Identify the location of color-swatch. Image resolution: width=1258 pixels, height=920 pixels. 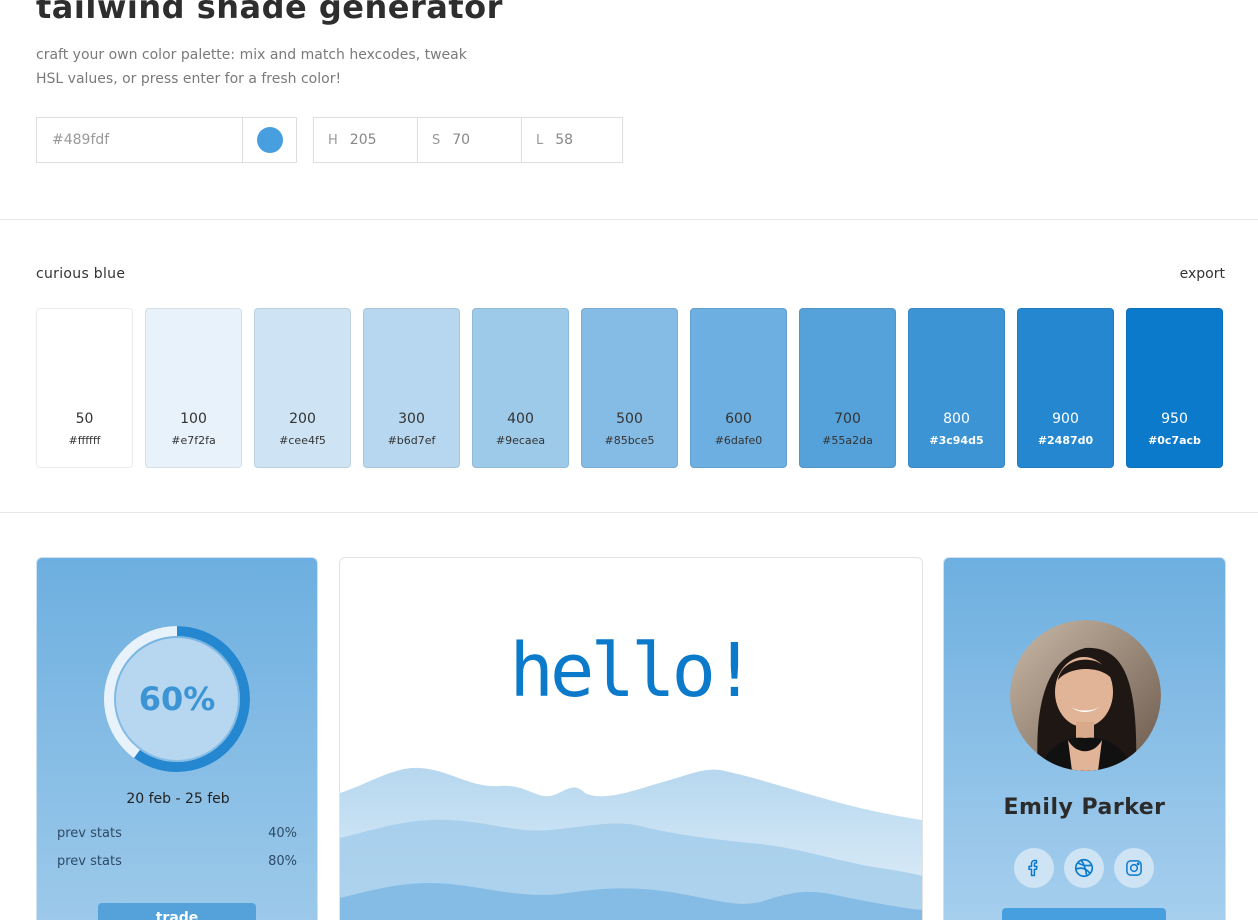
(269, 140).